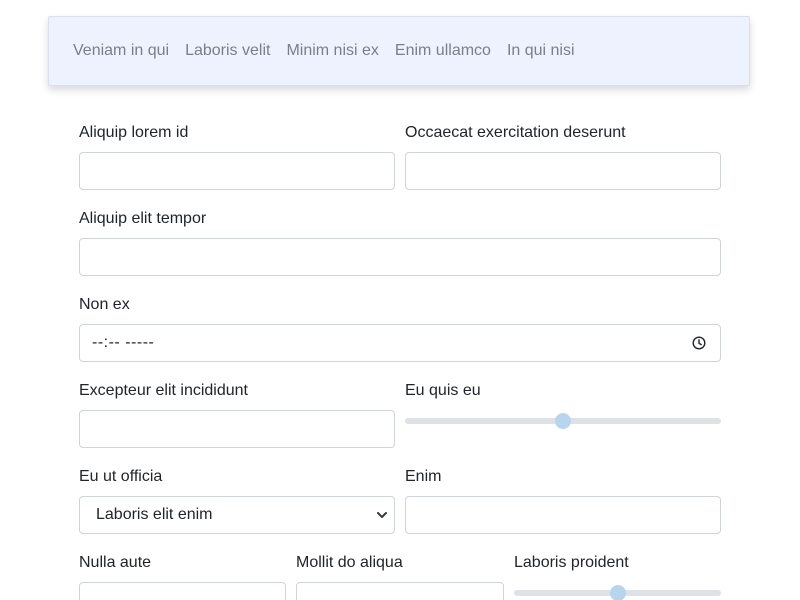  I want to click on nav-link-veniam-in-qui: Veniam in qui, so click(121, 51).